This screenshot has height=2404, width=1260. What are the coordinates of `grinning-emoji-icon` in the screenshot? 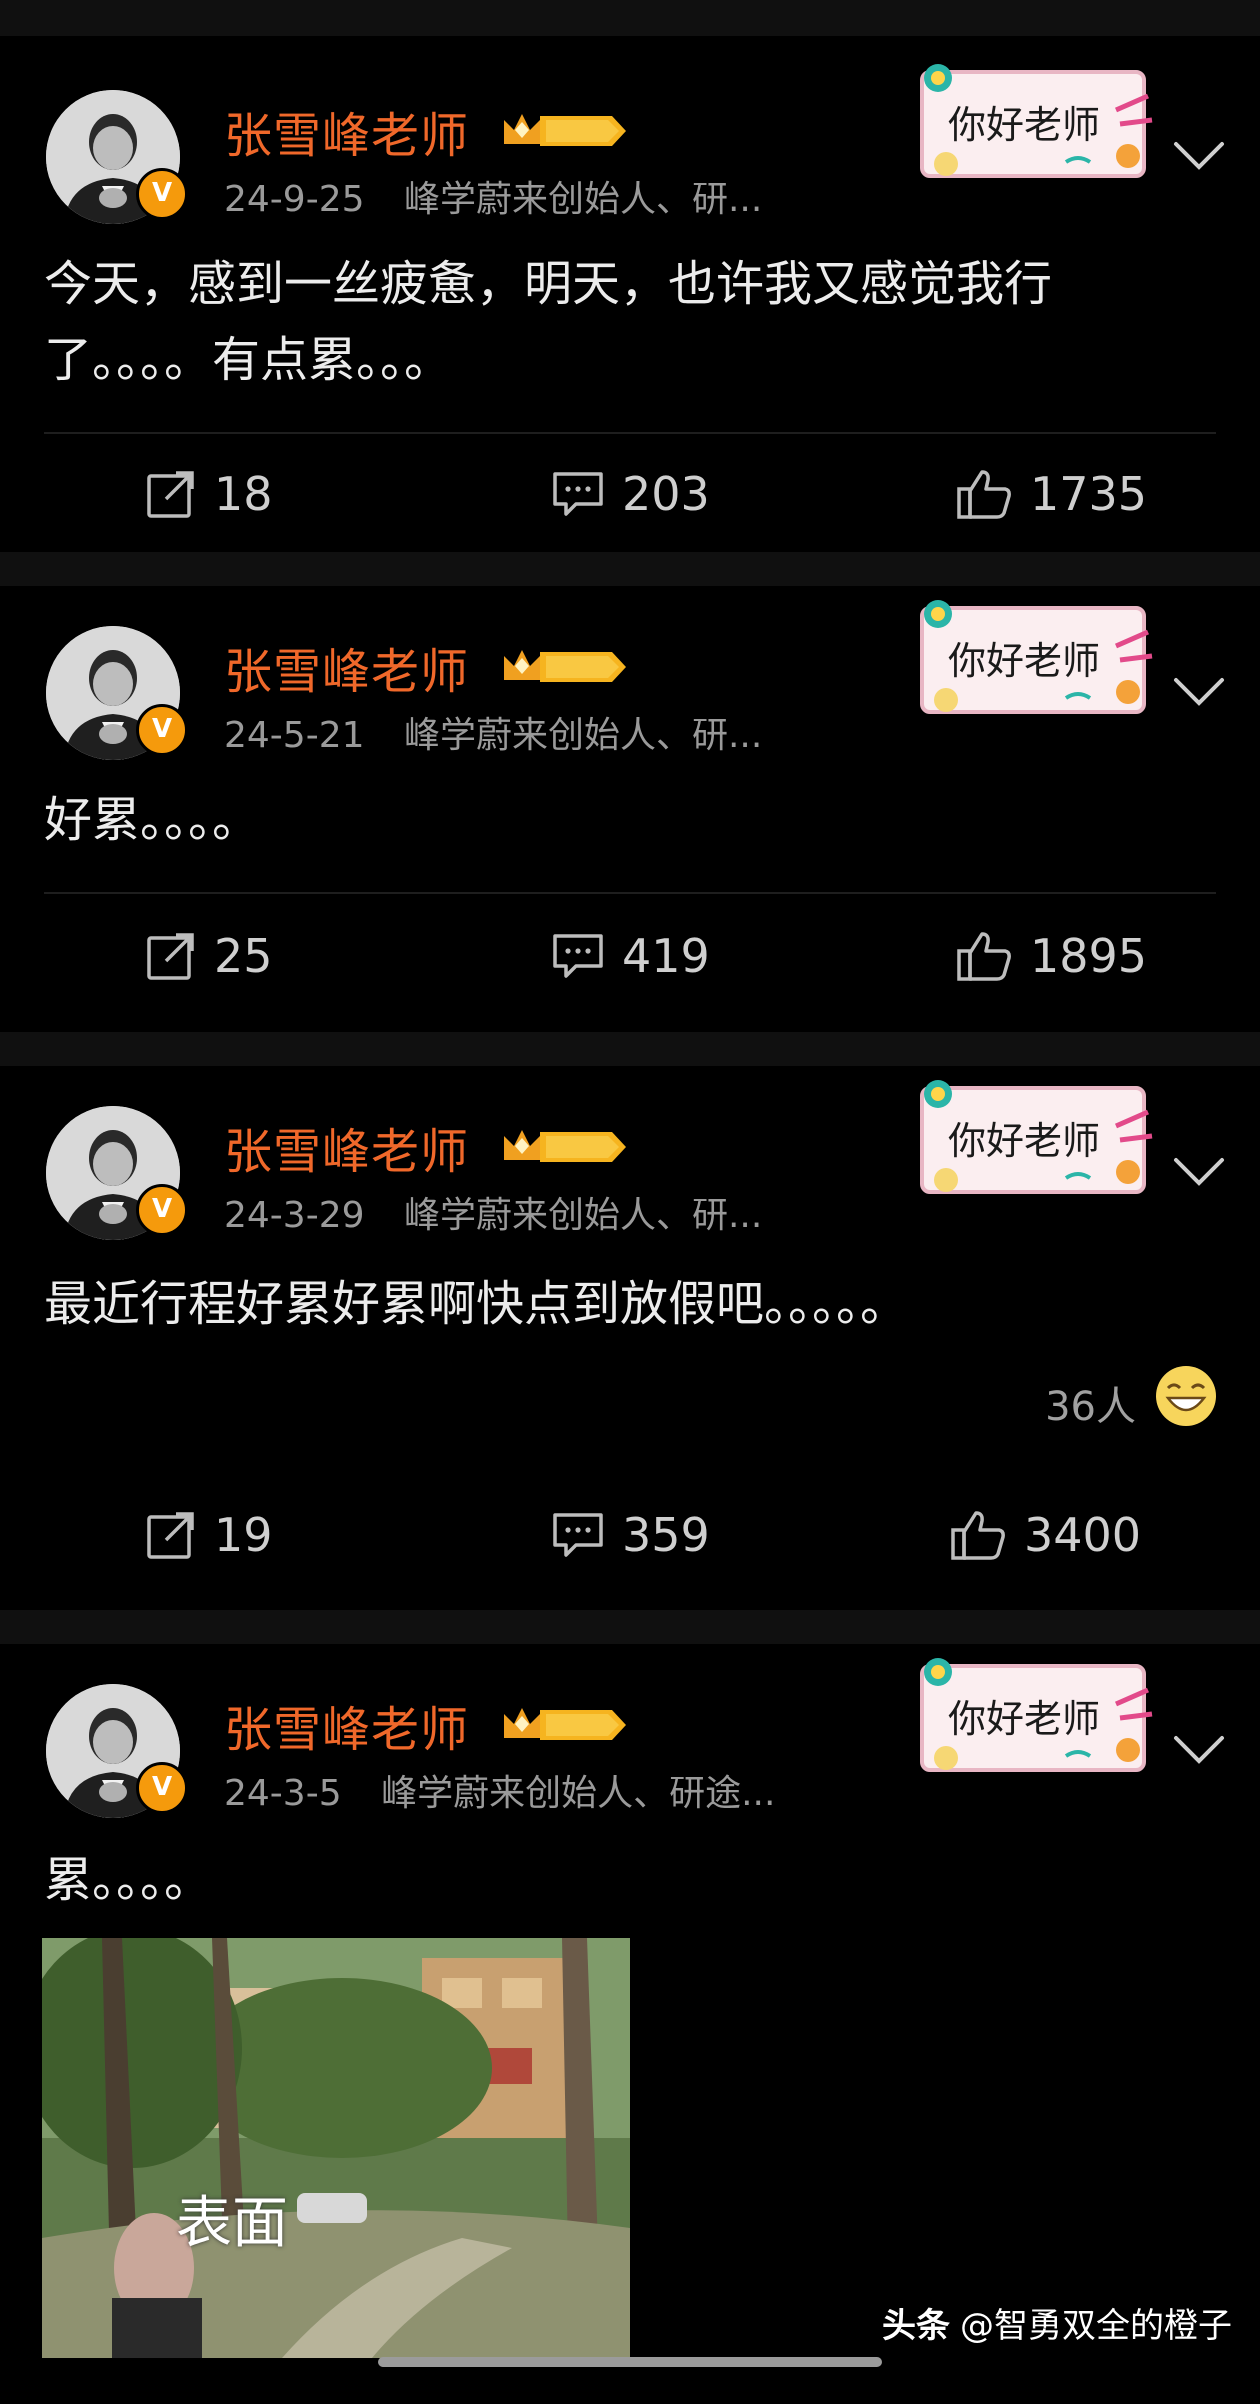 It's located at (1186, 1396).